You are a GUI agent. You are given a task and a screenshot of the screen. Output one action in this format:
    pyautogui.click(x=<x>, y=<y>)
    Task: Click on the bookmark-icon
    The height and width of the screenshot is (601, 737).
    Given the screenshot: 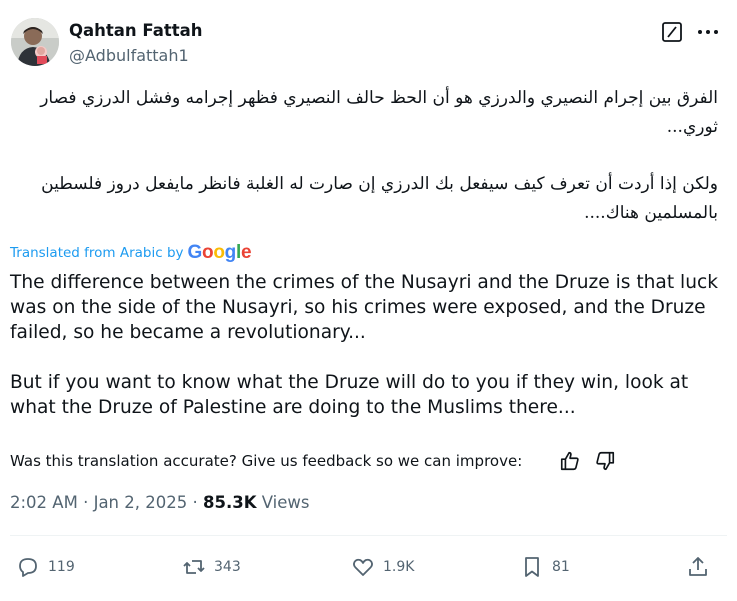 What is the action you would take?
    pyautogui.click(x=532, y=567)
    